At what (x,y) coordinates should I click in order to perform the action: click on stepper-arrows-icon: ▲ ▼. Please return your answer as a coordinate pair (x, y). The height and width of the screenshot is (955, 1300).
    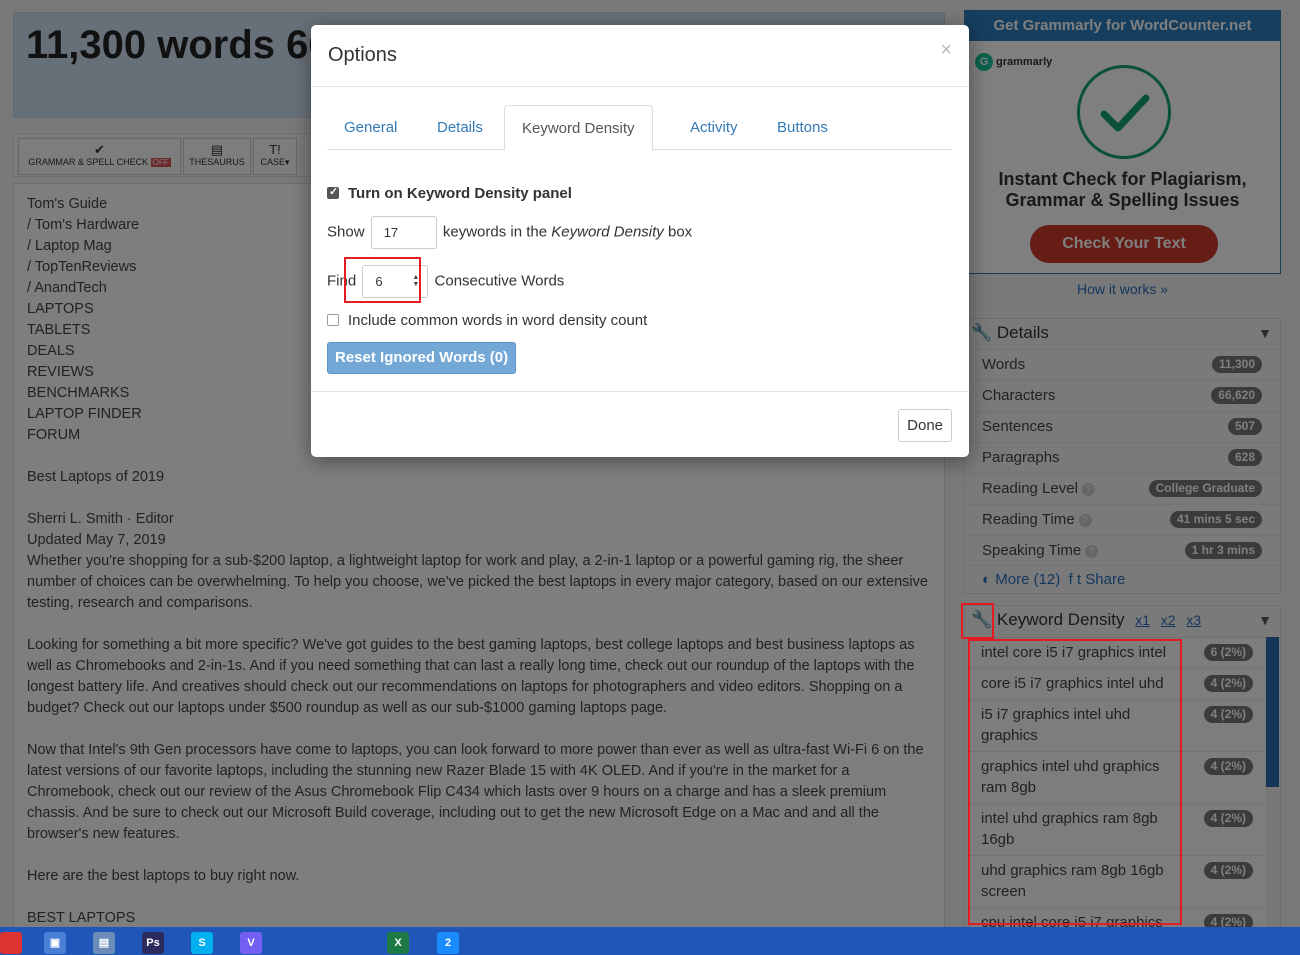
    Looking at the image, I should click on (415, 281).